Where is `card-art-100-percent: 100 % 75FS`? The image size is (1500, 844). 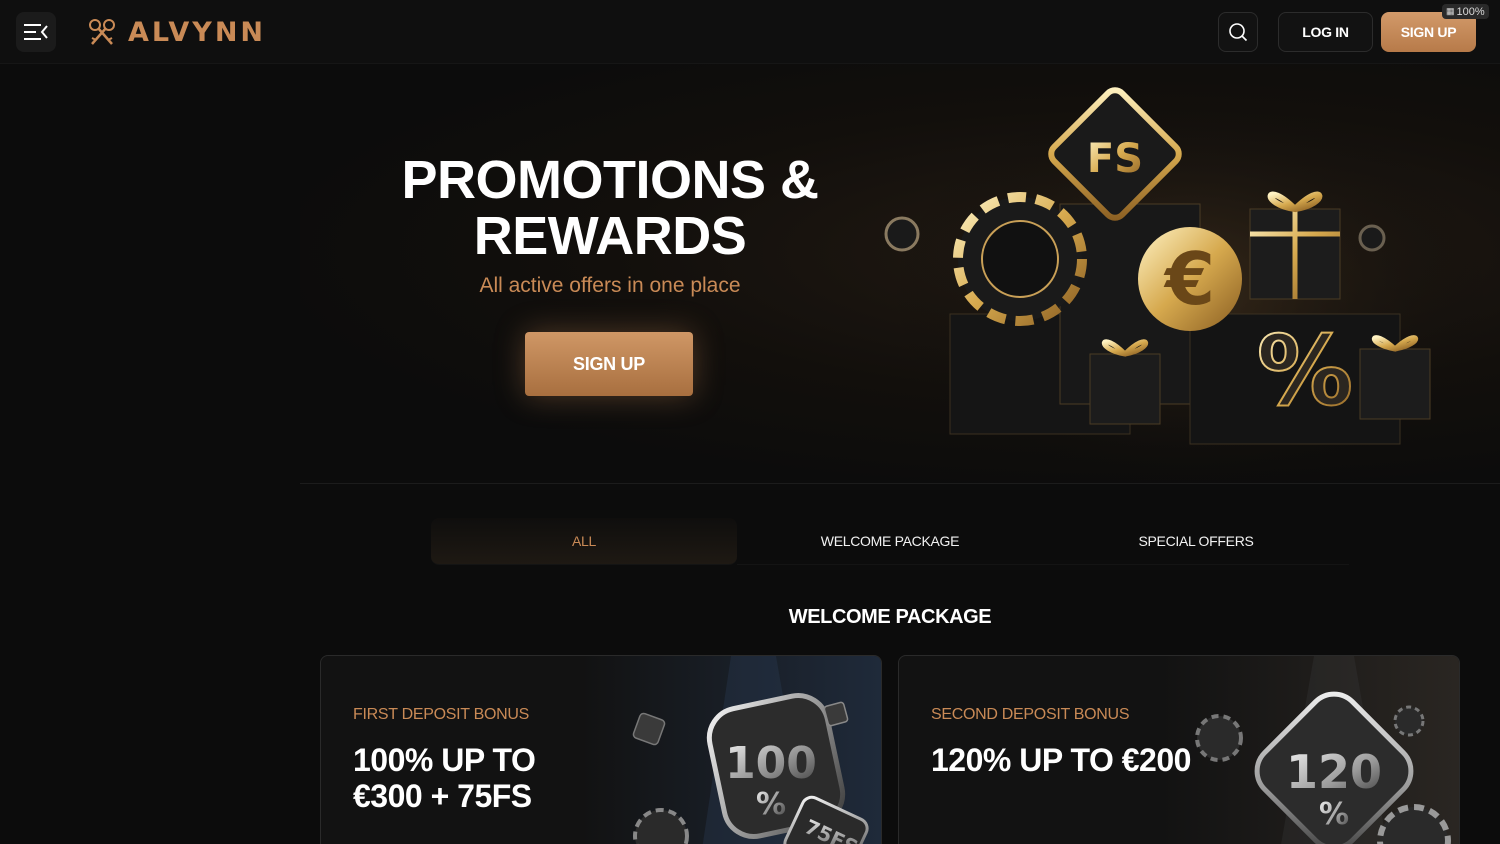 card-art-100-percent: 100 % 75FS is located at coordinates (731, 750).